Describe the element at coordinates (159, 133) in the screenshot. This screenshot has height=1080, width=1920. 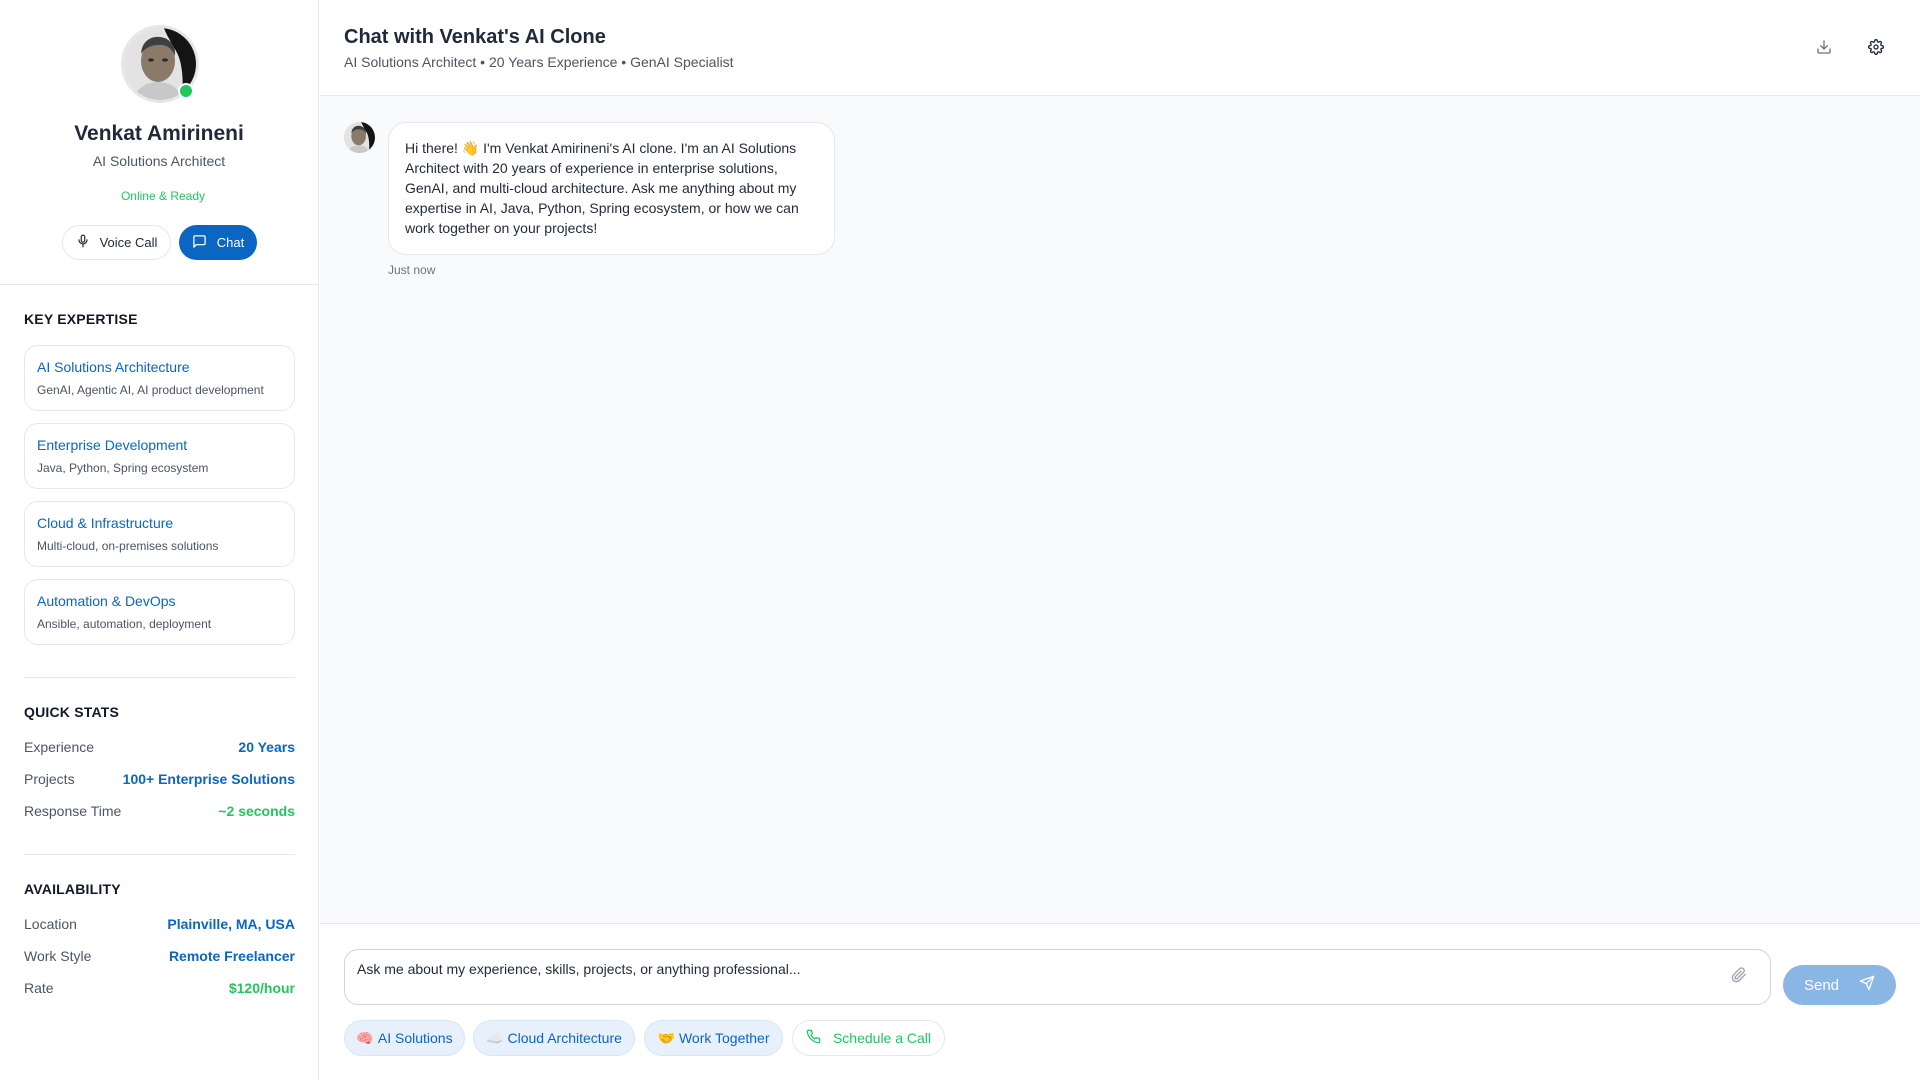
I see `profile-name: Venkat Amirineni` at that location.